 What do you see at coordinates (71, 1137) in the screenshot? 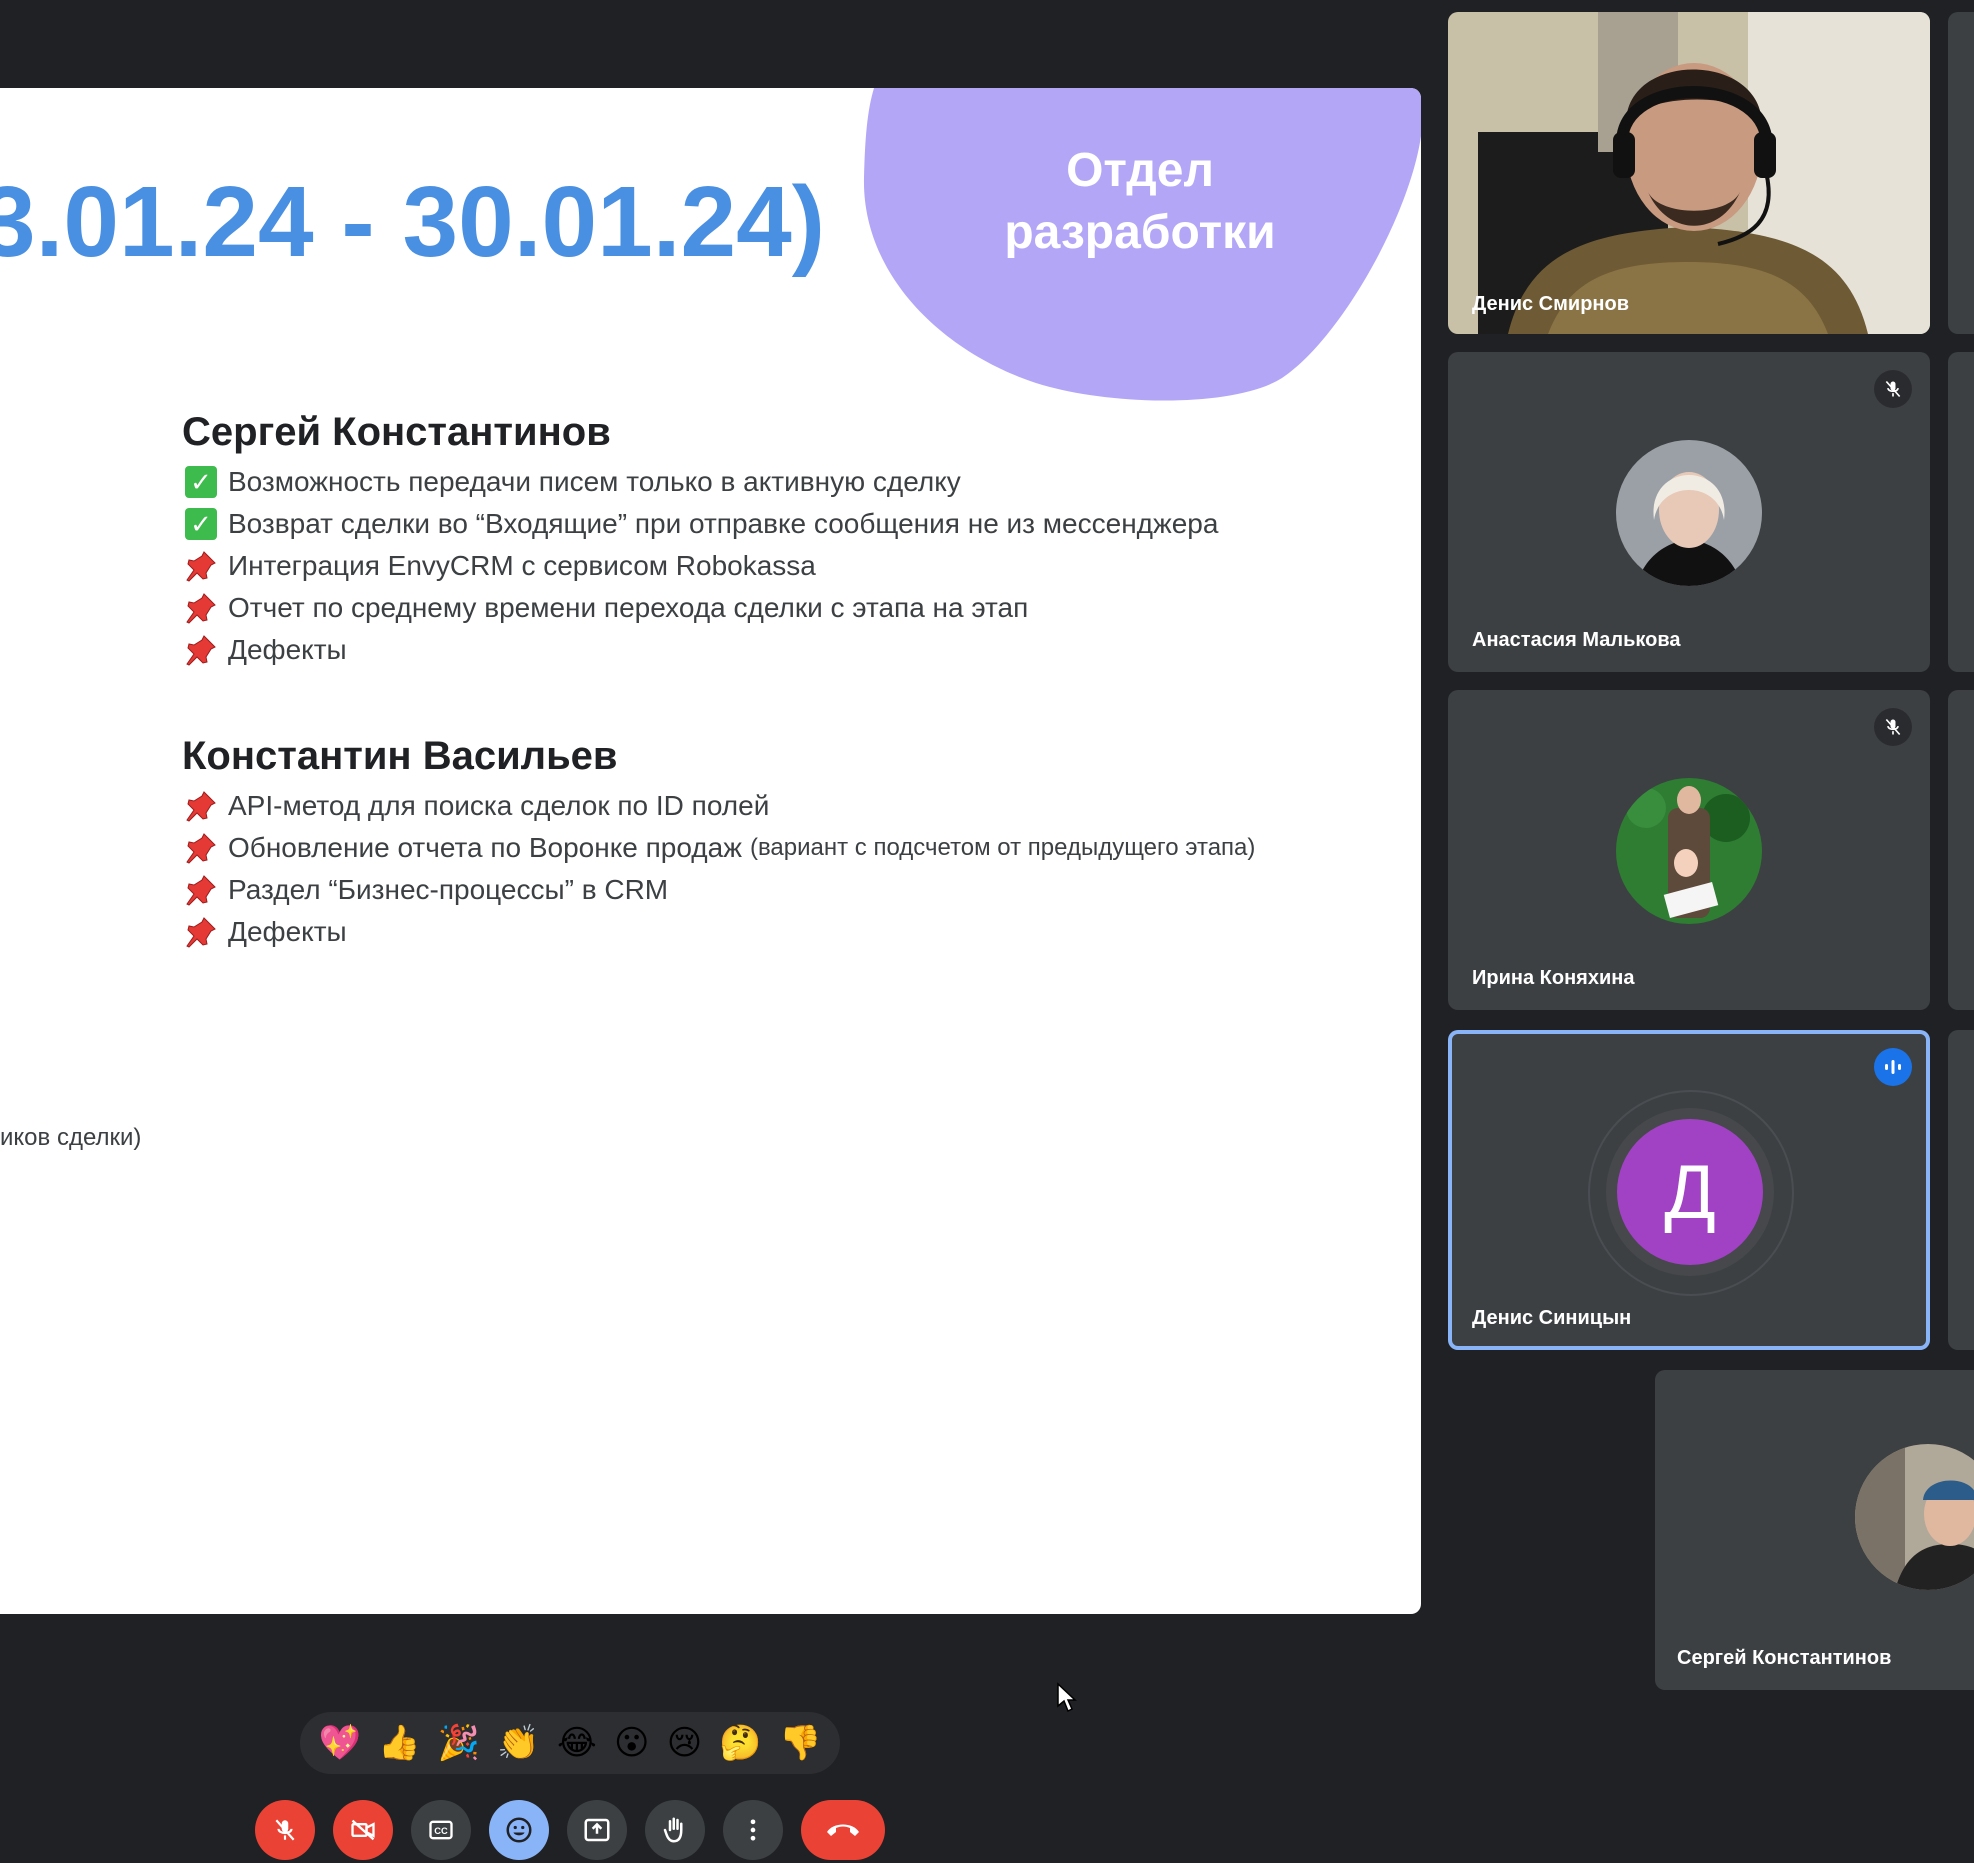
I see `slide-partial-text: иков сделки)` at bounding box center [71, 1137].